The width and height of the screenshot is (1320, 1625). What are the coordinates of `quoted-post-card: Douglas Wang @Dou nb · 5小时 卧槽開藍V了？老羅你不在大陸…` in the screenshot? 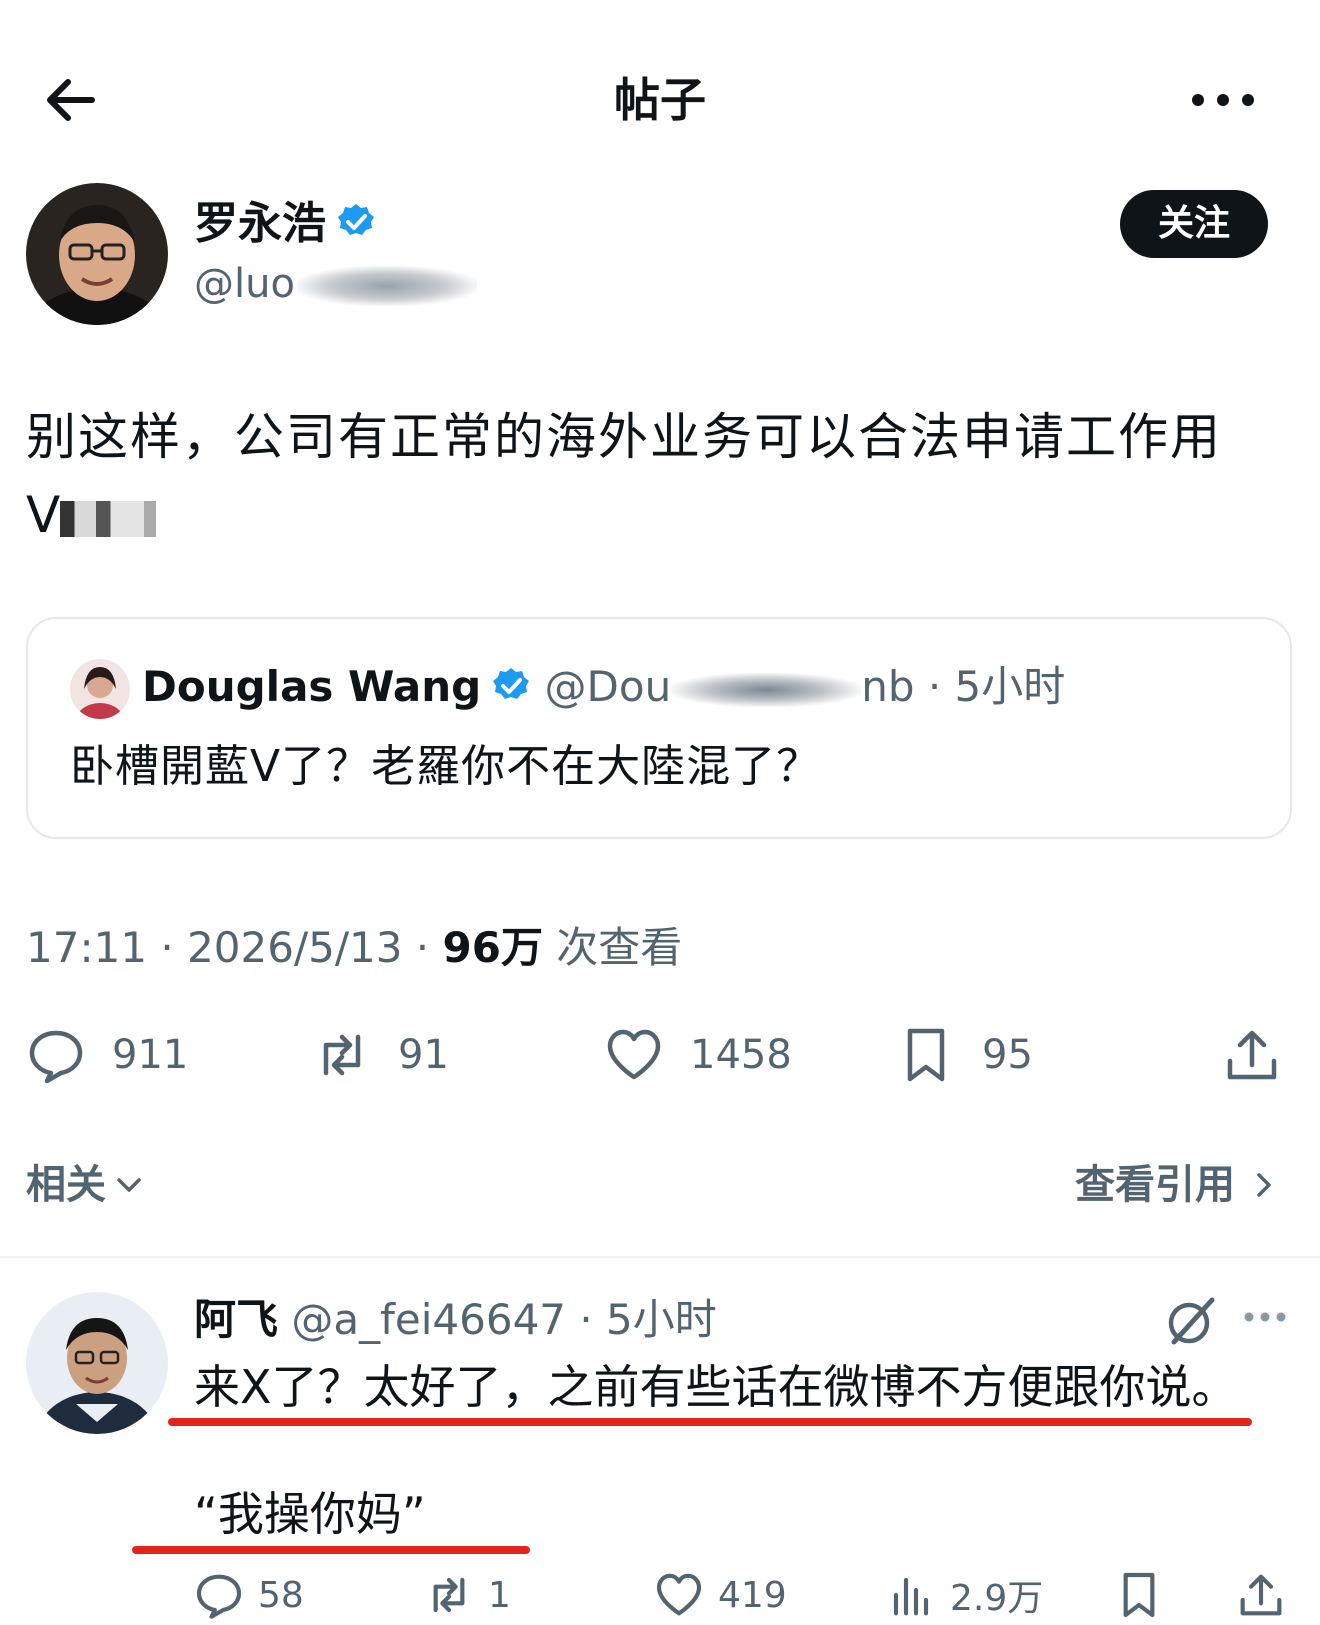 It's located at (659, 728).